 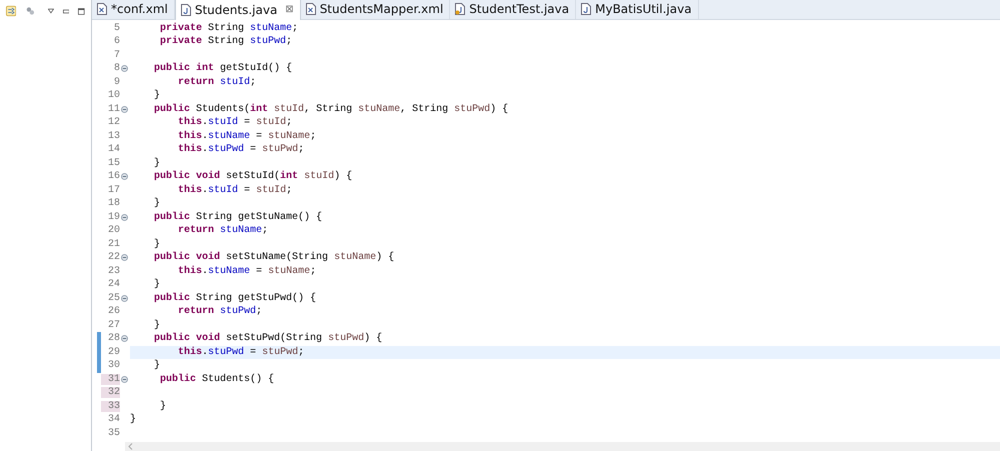 I want to click on editor-tab: *conf.xml, so click(x=133, y=9).